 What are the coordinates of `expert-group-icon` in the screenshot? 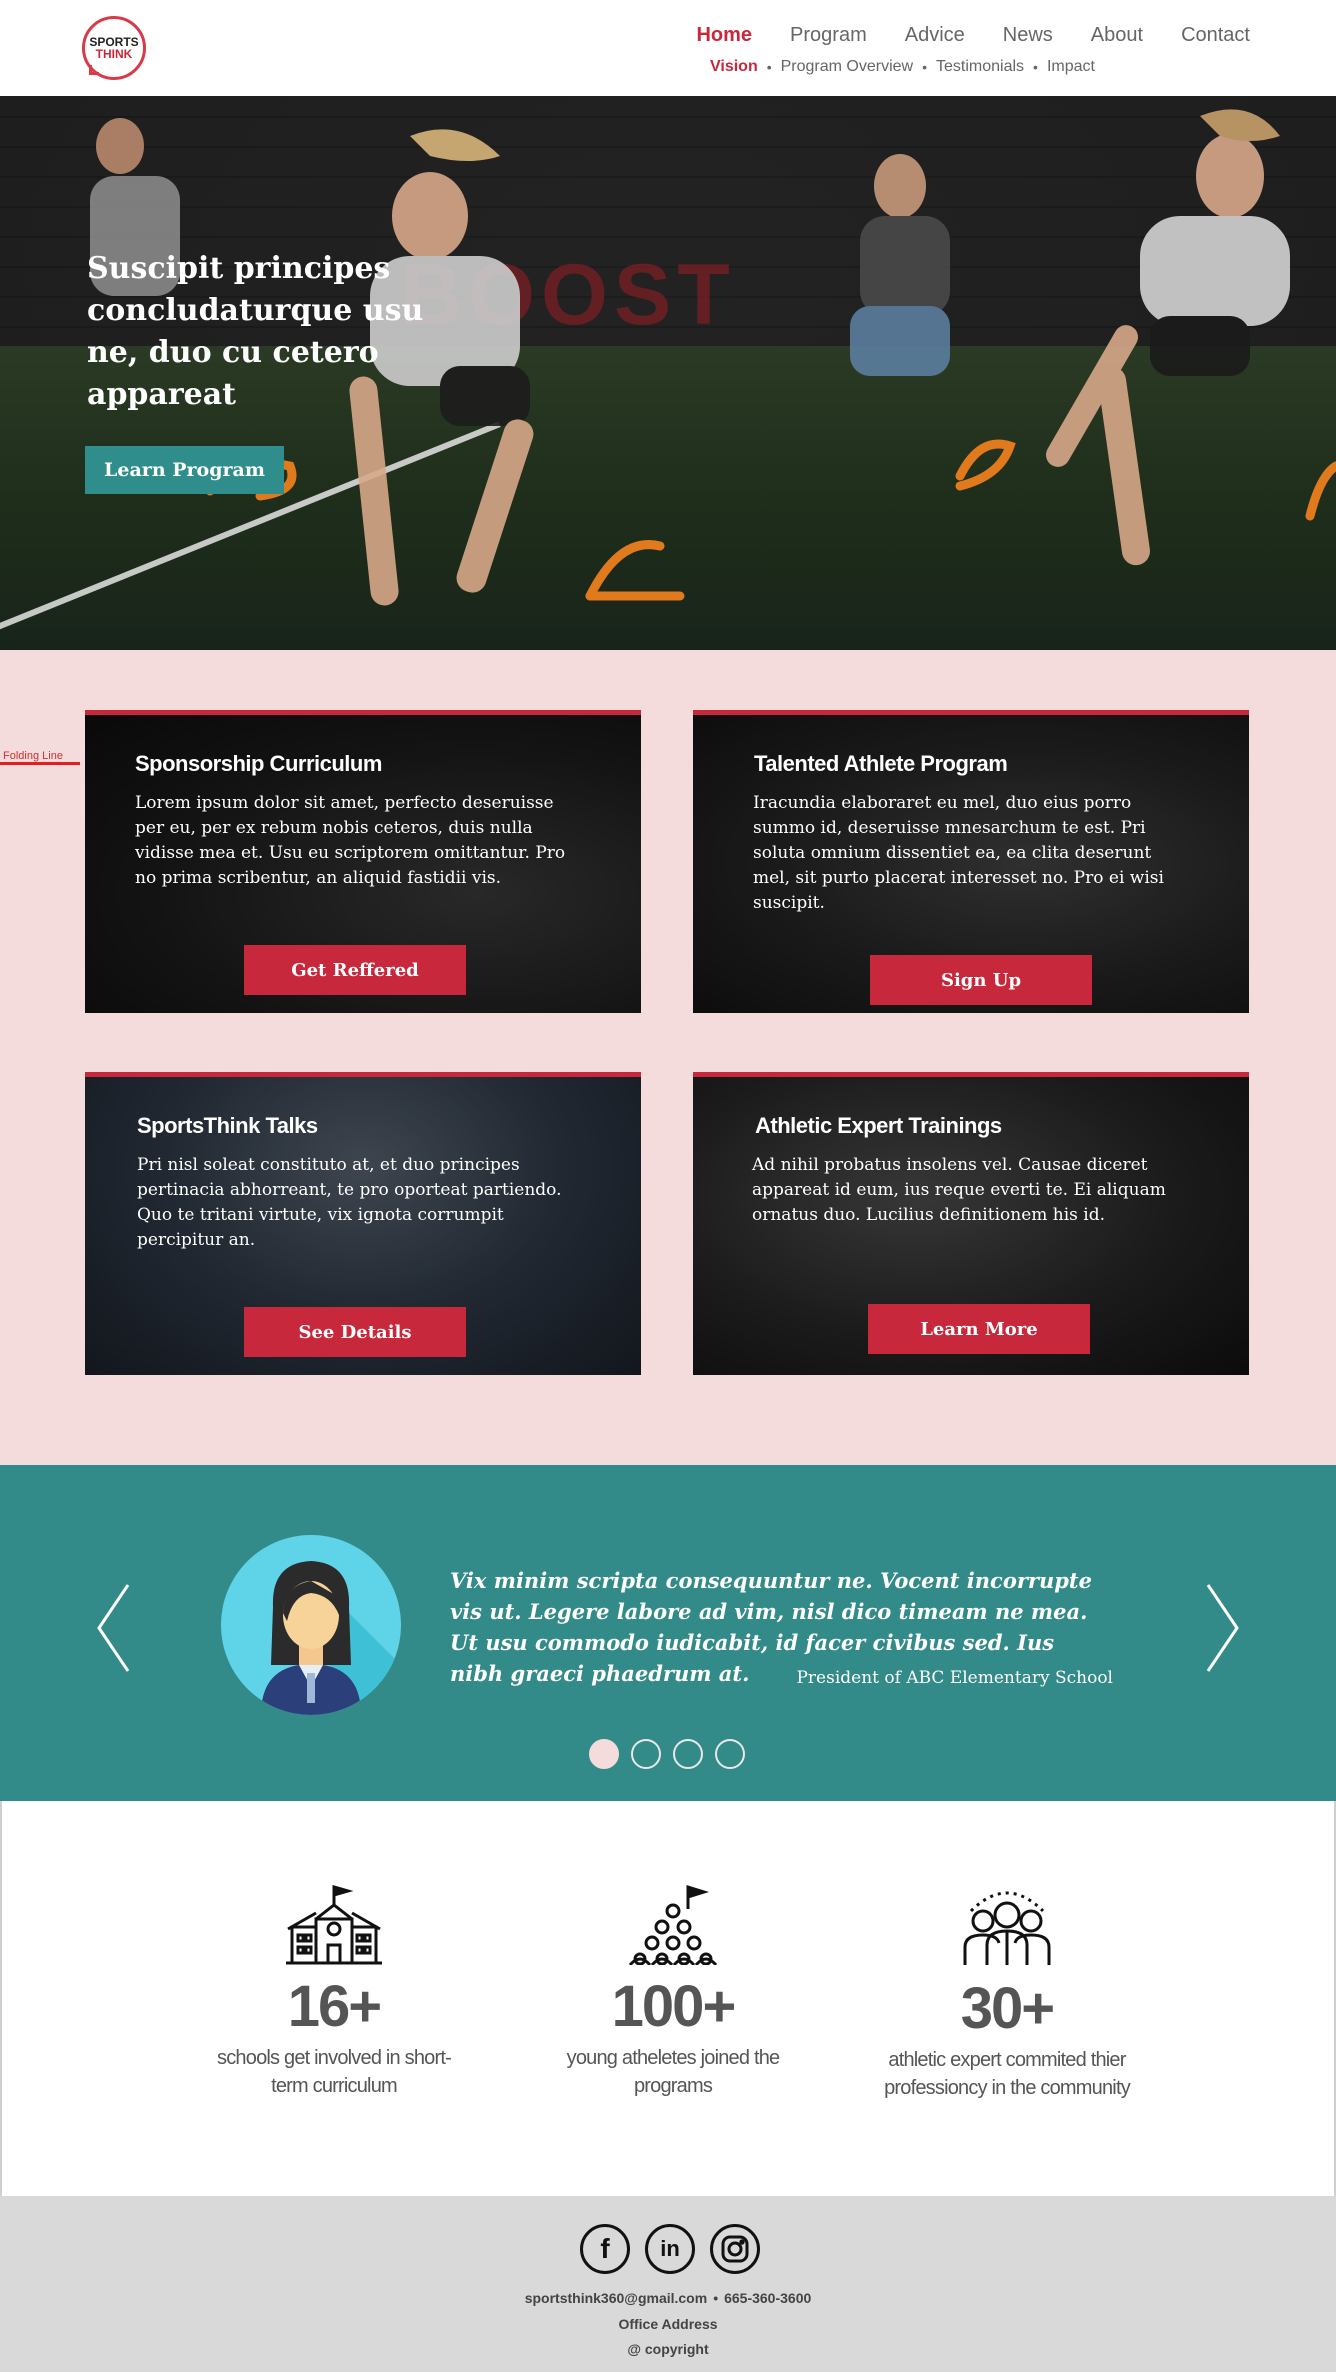 It's located at (1007, 1928).